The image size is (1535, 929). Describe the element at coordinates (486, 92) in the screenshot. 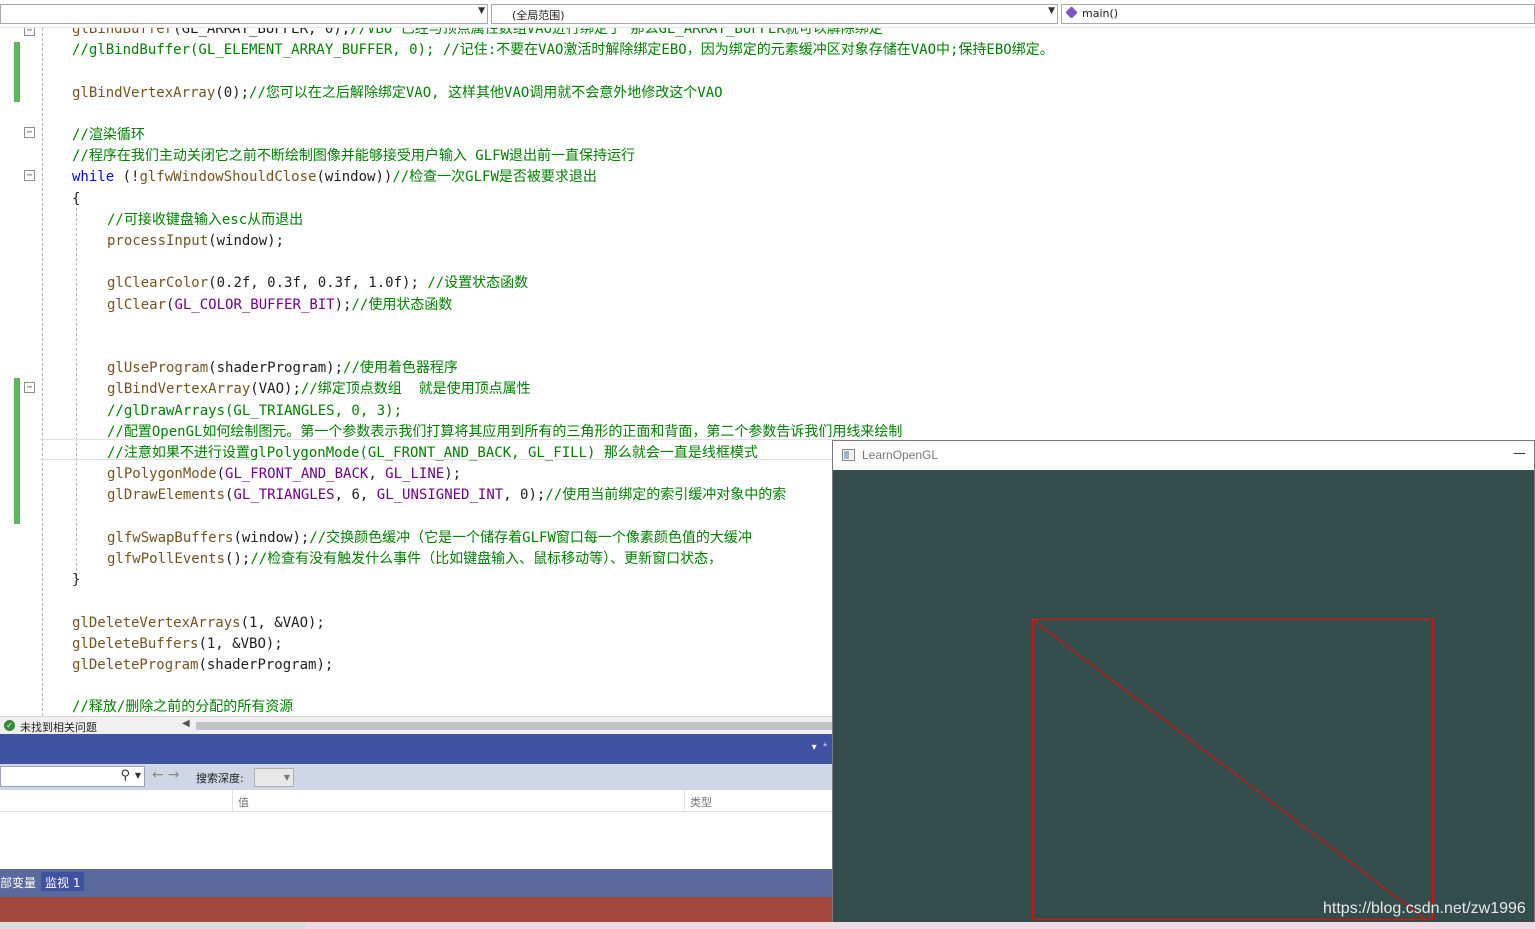

I see `code-token: //您可以在之后解除绑定VAO, 这样其他VAO调用就不会意外地修改这个VAO` at that location.